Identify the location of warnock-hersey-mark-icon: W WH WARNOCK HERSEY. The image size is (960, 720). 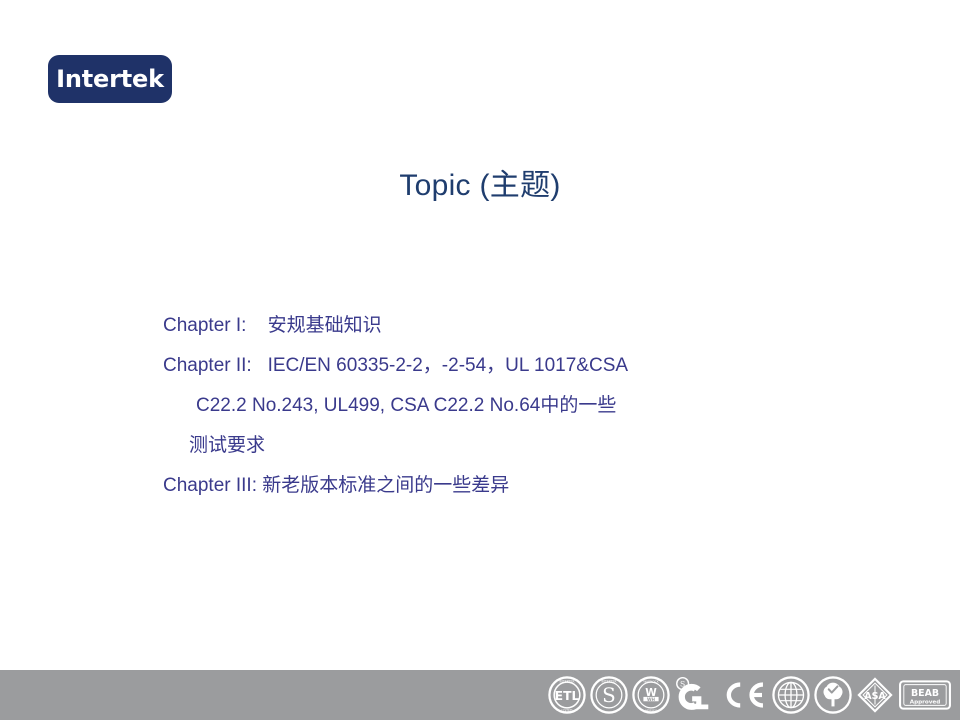
(651, 695).